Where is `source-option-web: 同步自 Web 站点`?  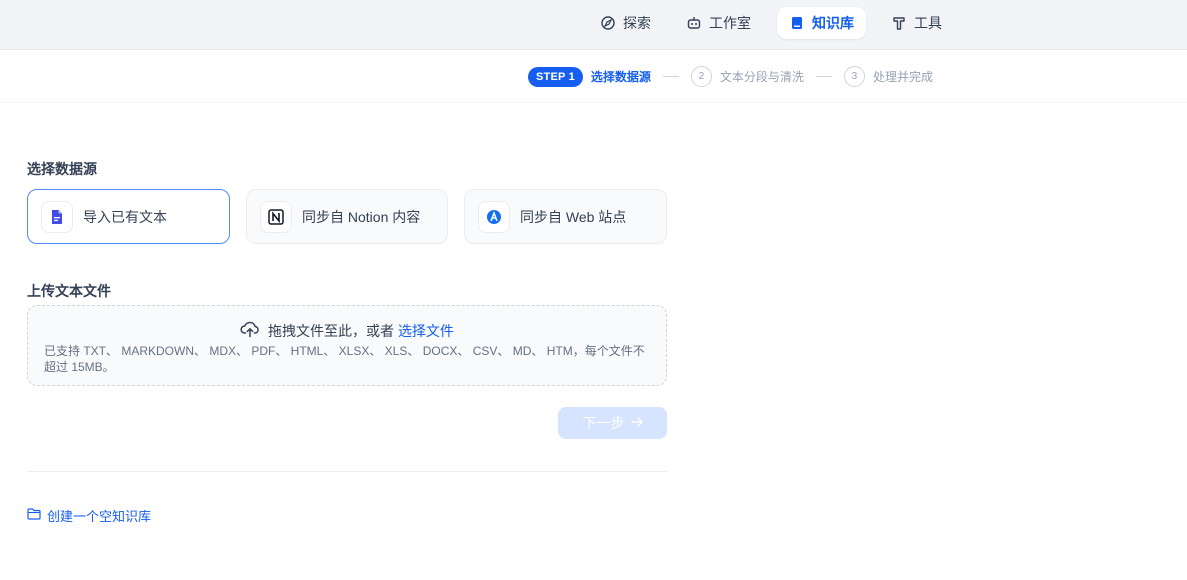 source-option-web: 同步自 Web 站点 is located at coordinates (565, 216).